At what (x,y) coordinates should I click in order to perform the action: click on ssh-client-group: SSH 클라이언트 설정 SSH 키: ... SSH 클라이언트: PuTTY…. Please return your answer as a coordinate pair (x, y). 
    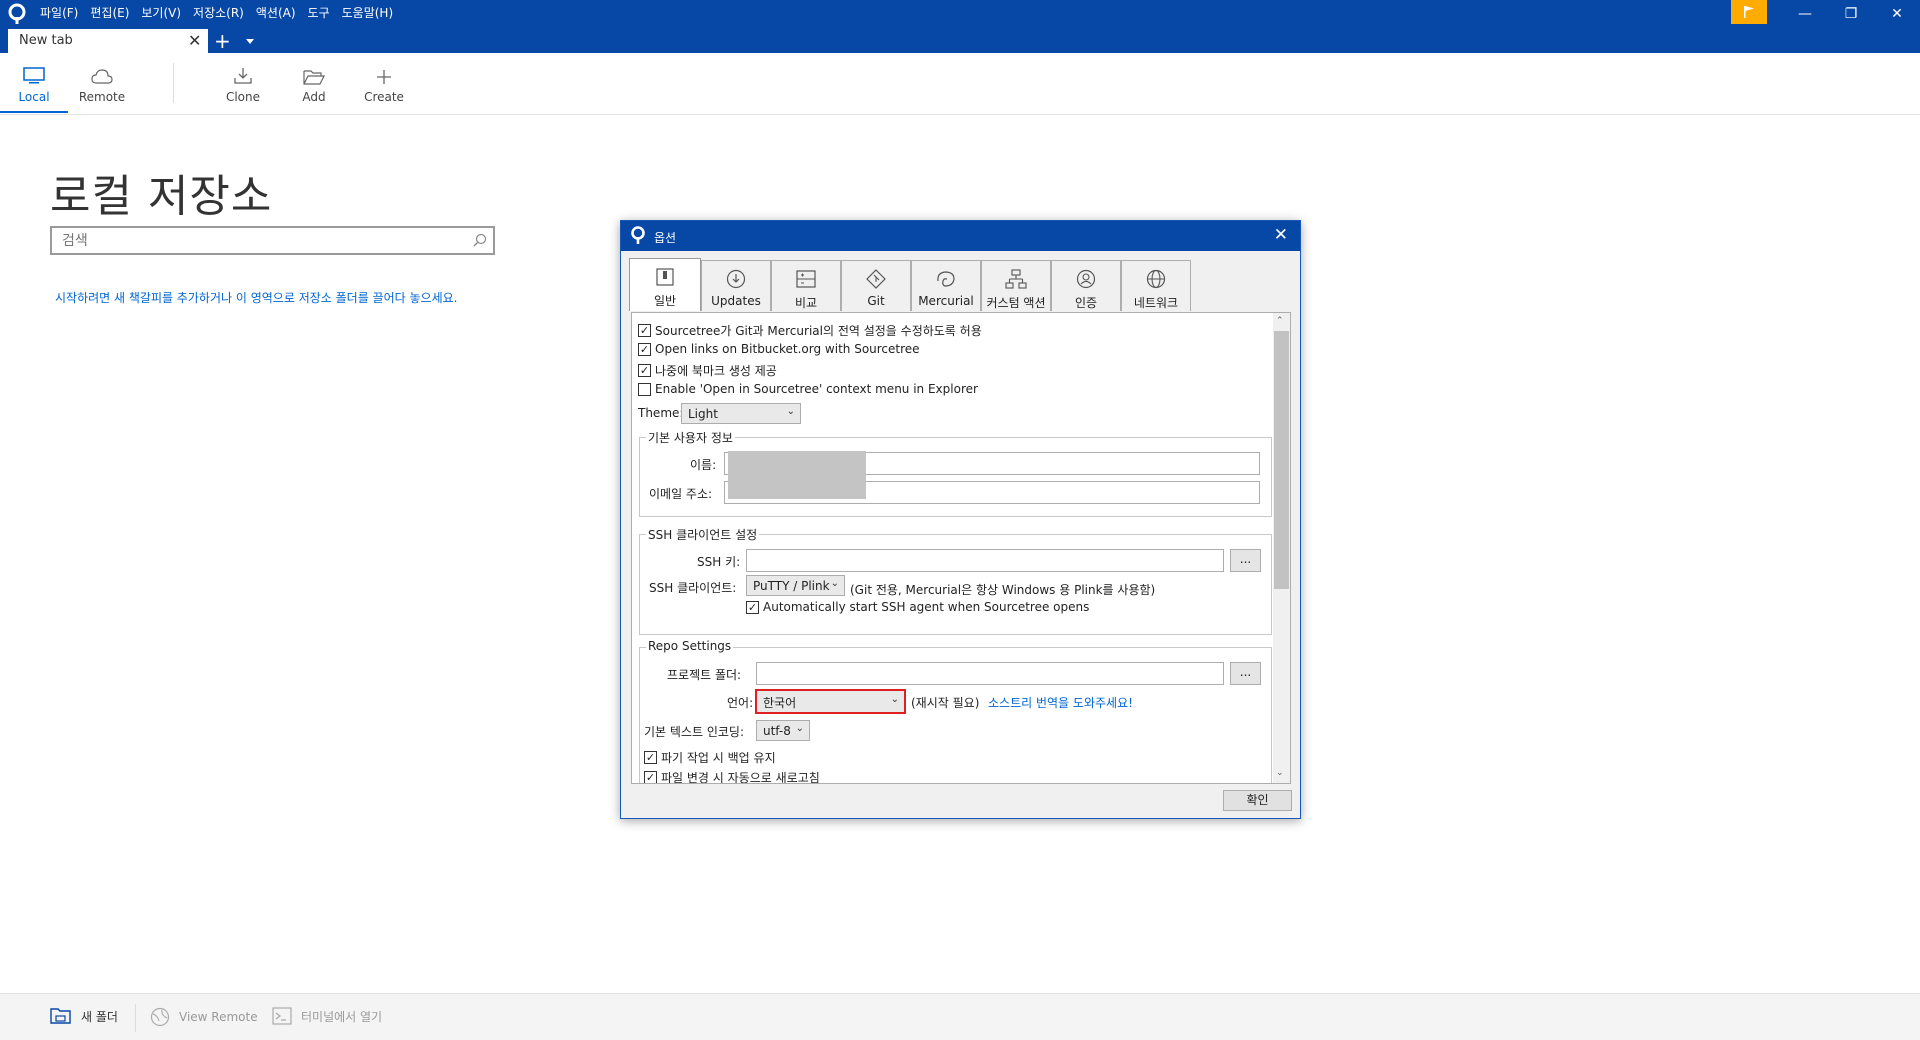
    Looking at the image, I should click on (955, 580).